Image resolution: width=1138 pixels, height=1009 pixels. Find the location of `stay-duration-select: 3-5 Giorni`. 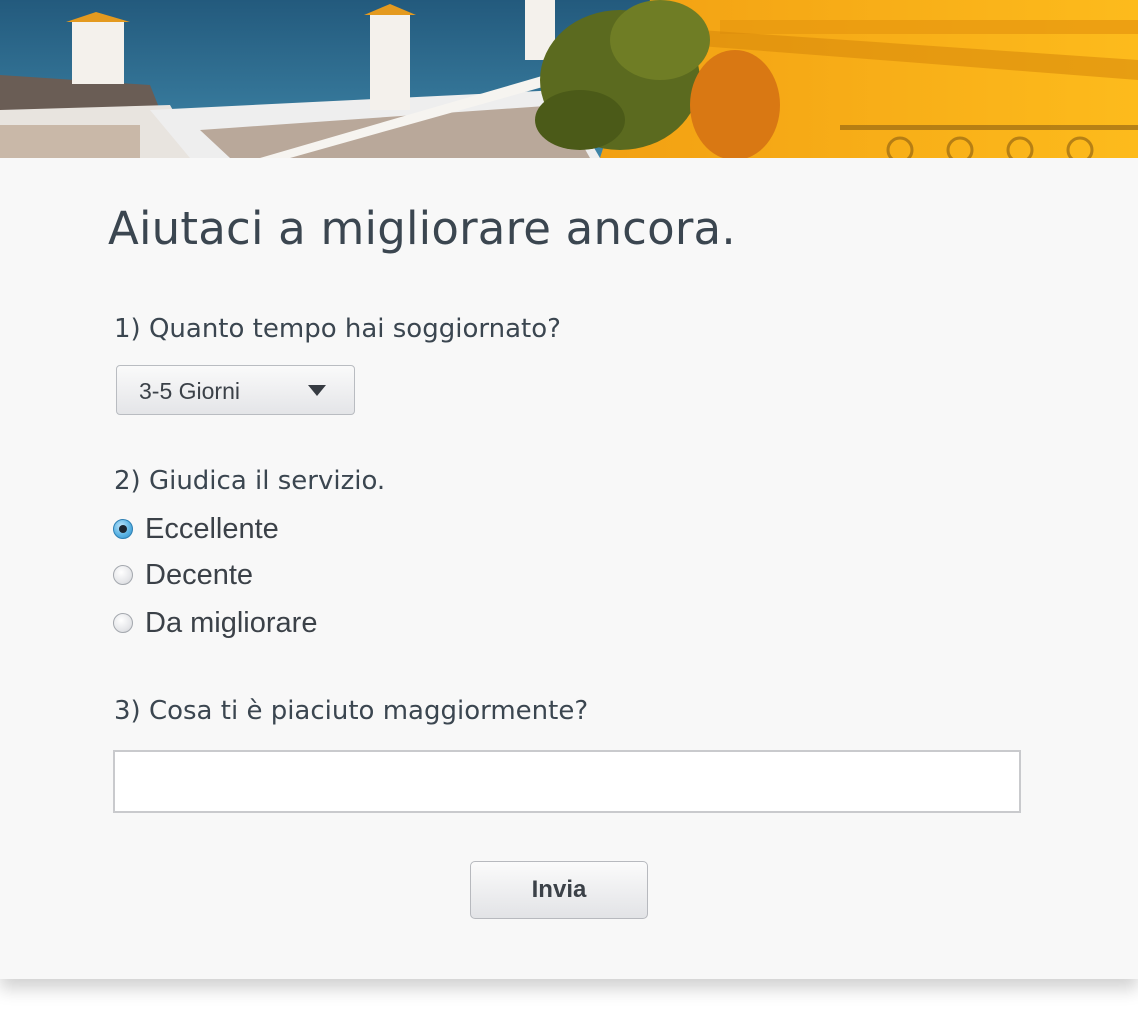

stay-duration-select: 3-5 Giorni is located at coordinates (235, 390).